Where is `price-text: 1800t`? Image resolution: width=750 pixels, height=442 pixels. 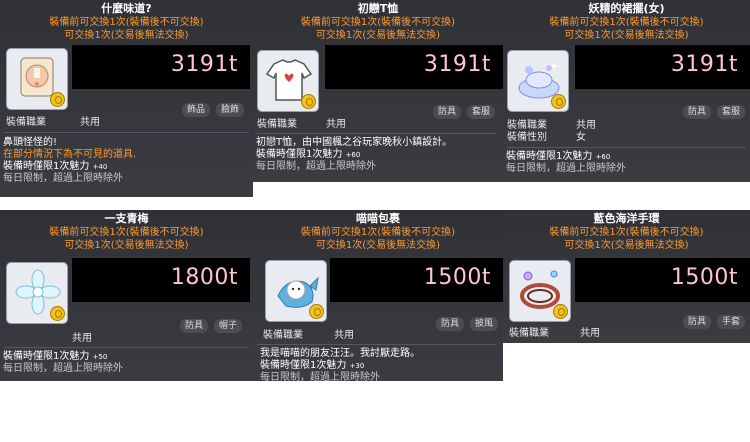
price-text: 1800t is located at coordinates (204, 277).